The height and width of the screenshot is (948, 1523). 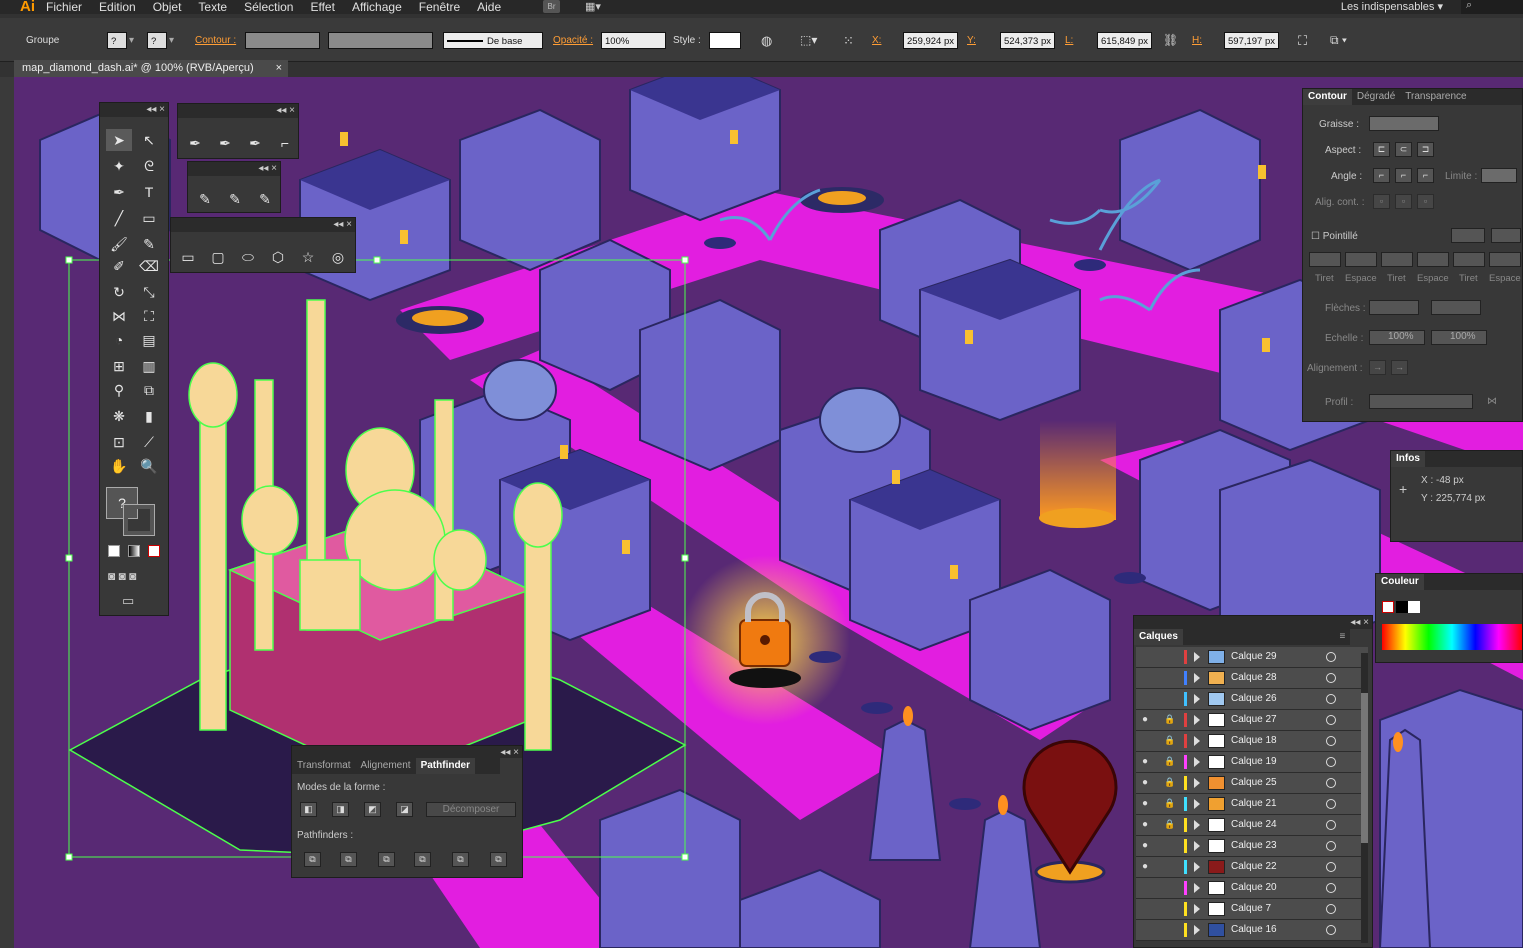 I want to click on variable-width-field, so click(x=380, y=40).